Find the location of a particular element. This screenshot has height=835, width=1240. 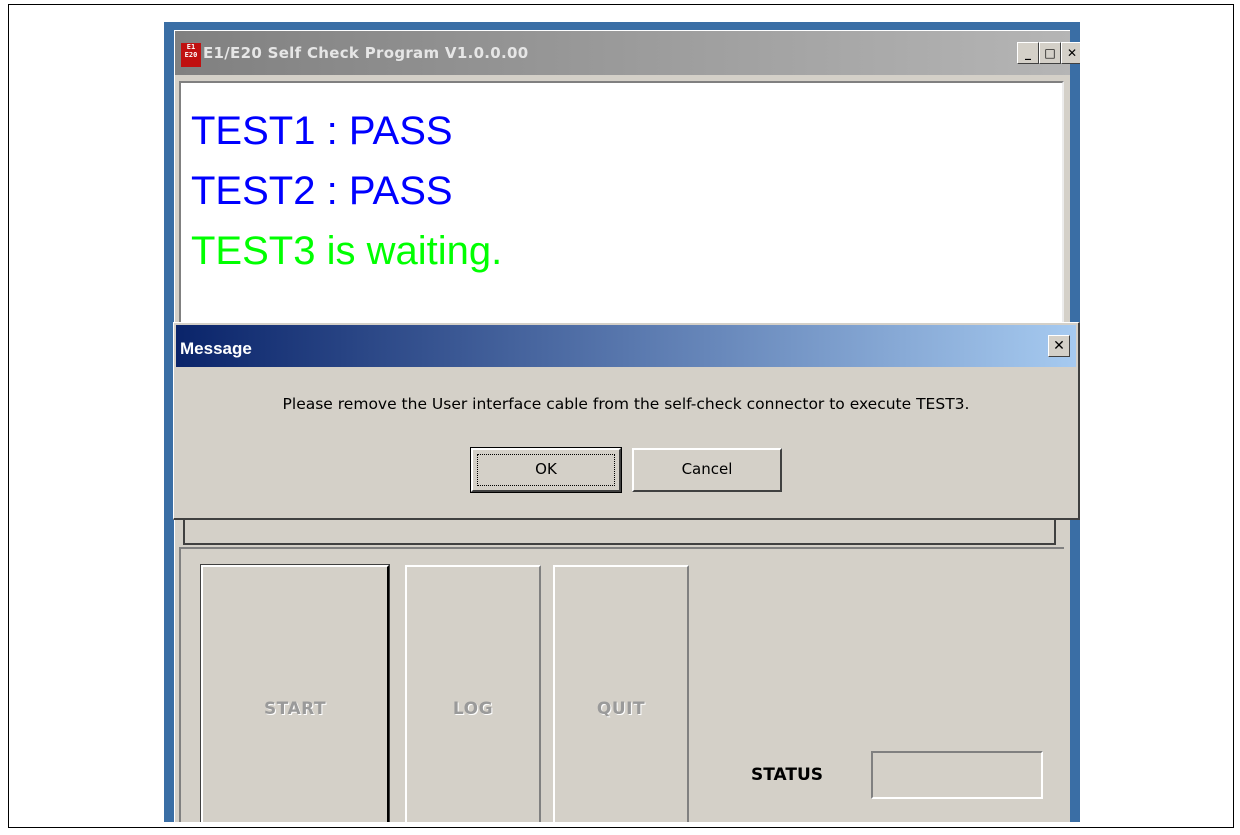

output-line-test1: TEST1 : PASS is located at coordinates (322, 131).